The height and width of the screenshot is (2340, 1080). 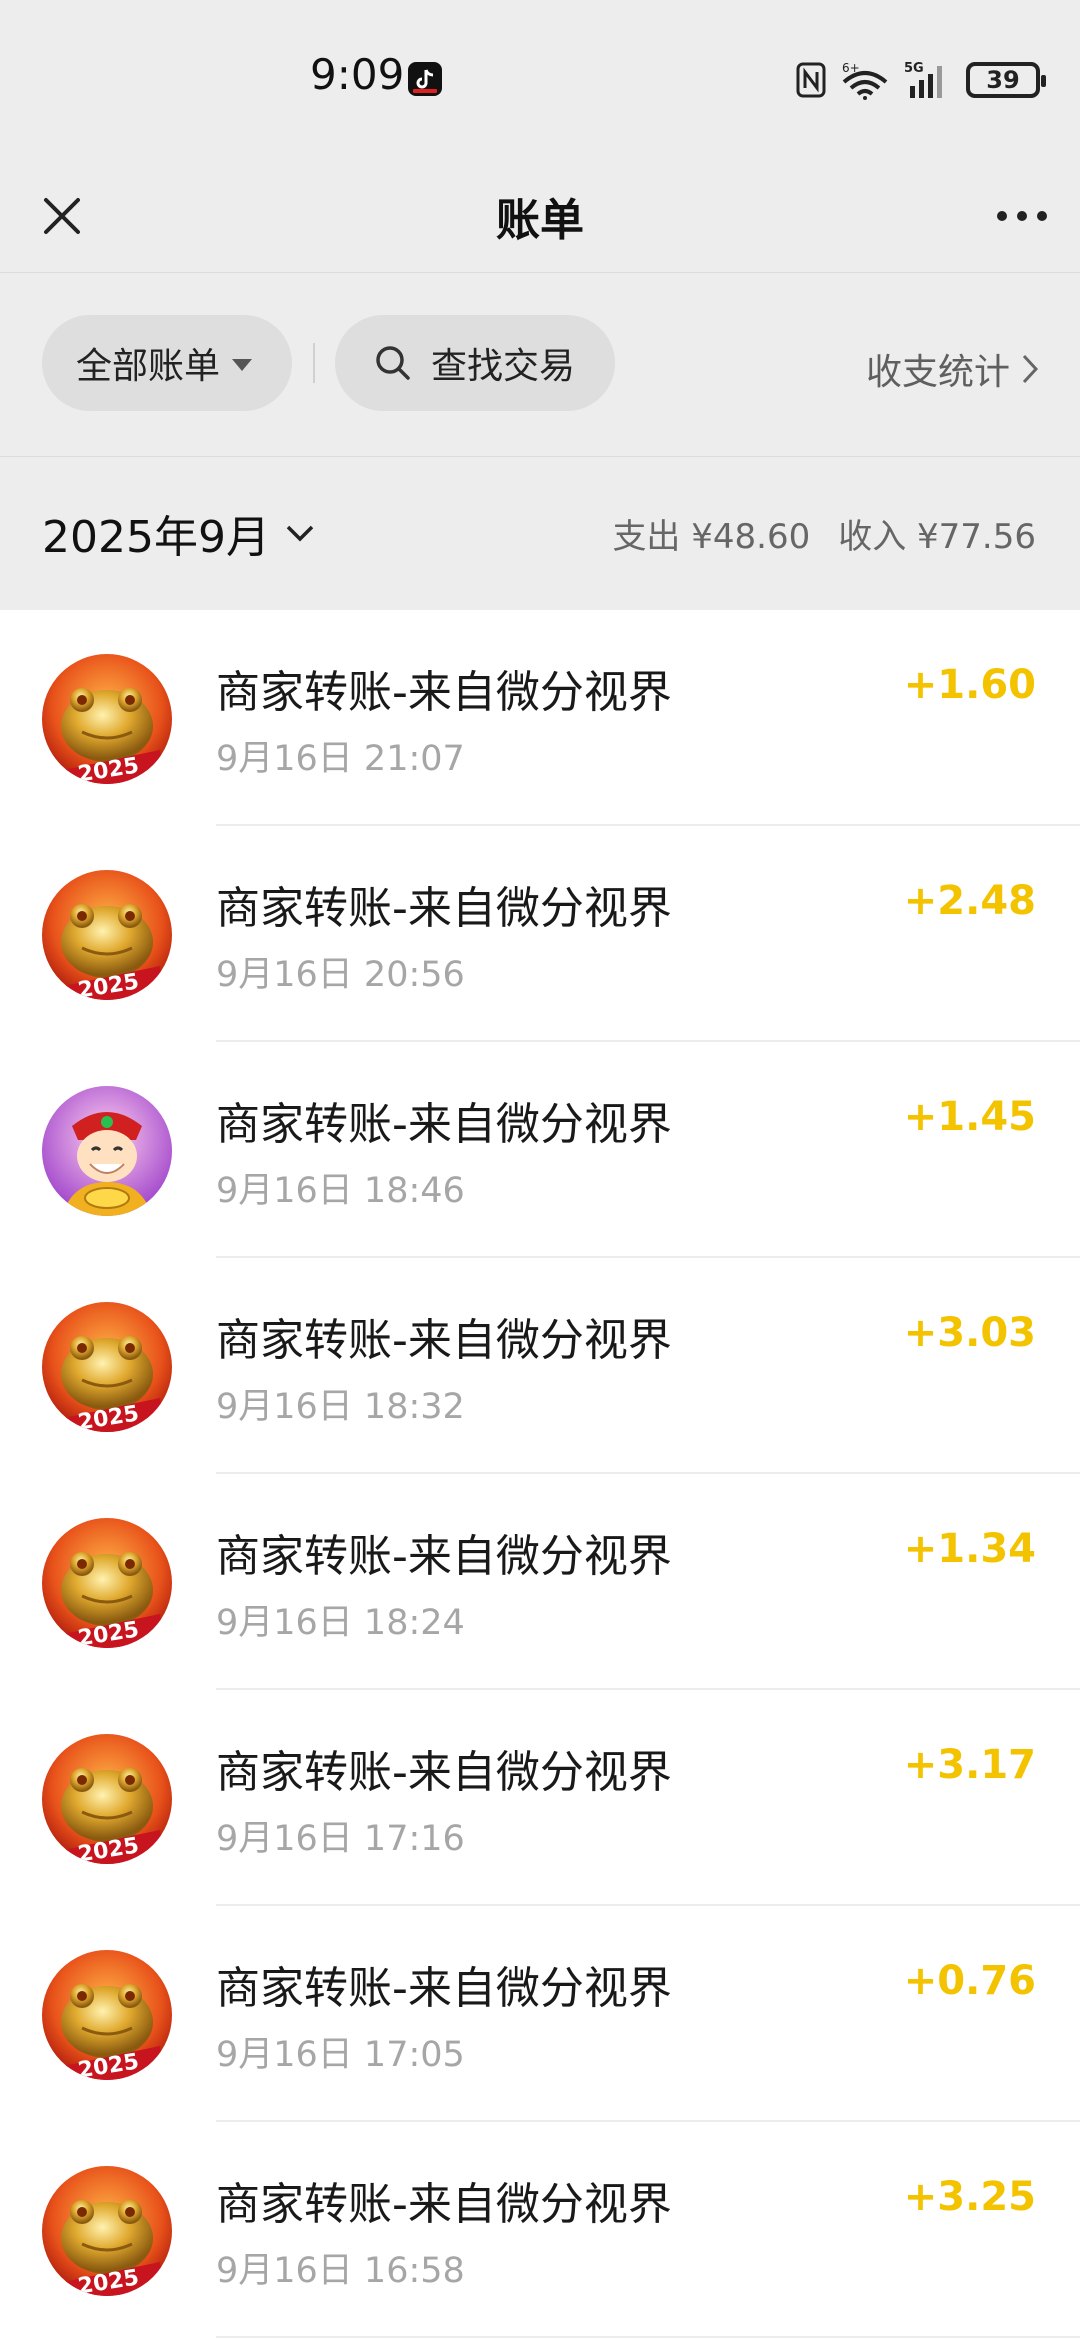 What do you see at coordinates (393, 363) in the screenshot?
I see `search-icon` at bounding box center [393, 363].